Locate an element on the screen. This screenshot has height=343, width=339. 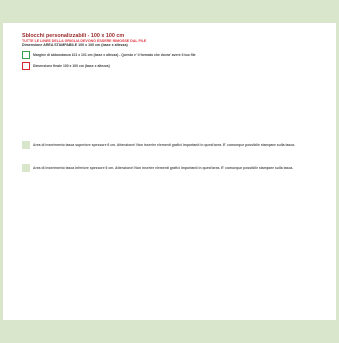
top-pocket-band is located at coordinates (169, 11).